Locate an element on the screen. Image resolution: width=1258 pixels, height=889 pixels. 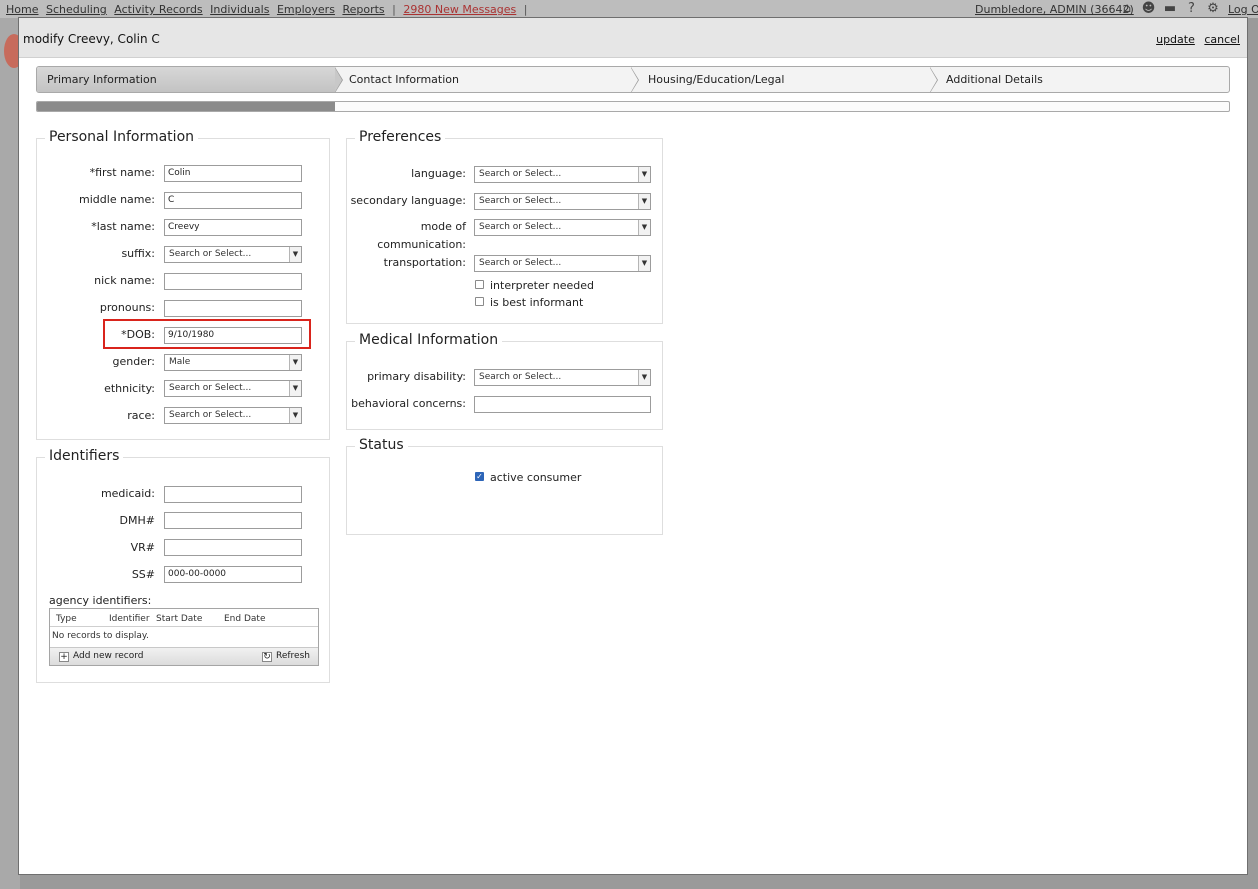
home-icon: ⌂ is located at coordinates (1127, 8).